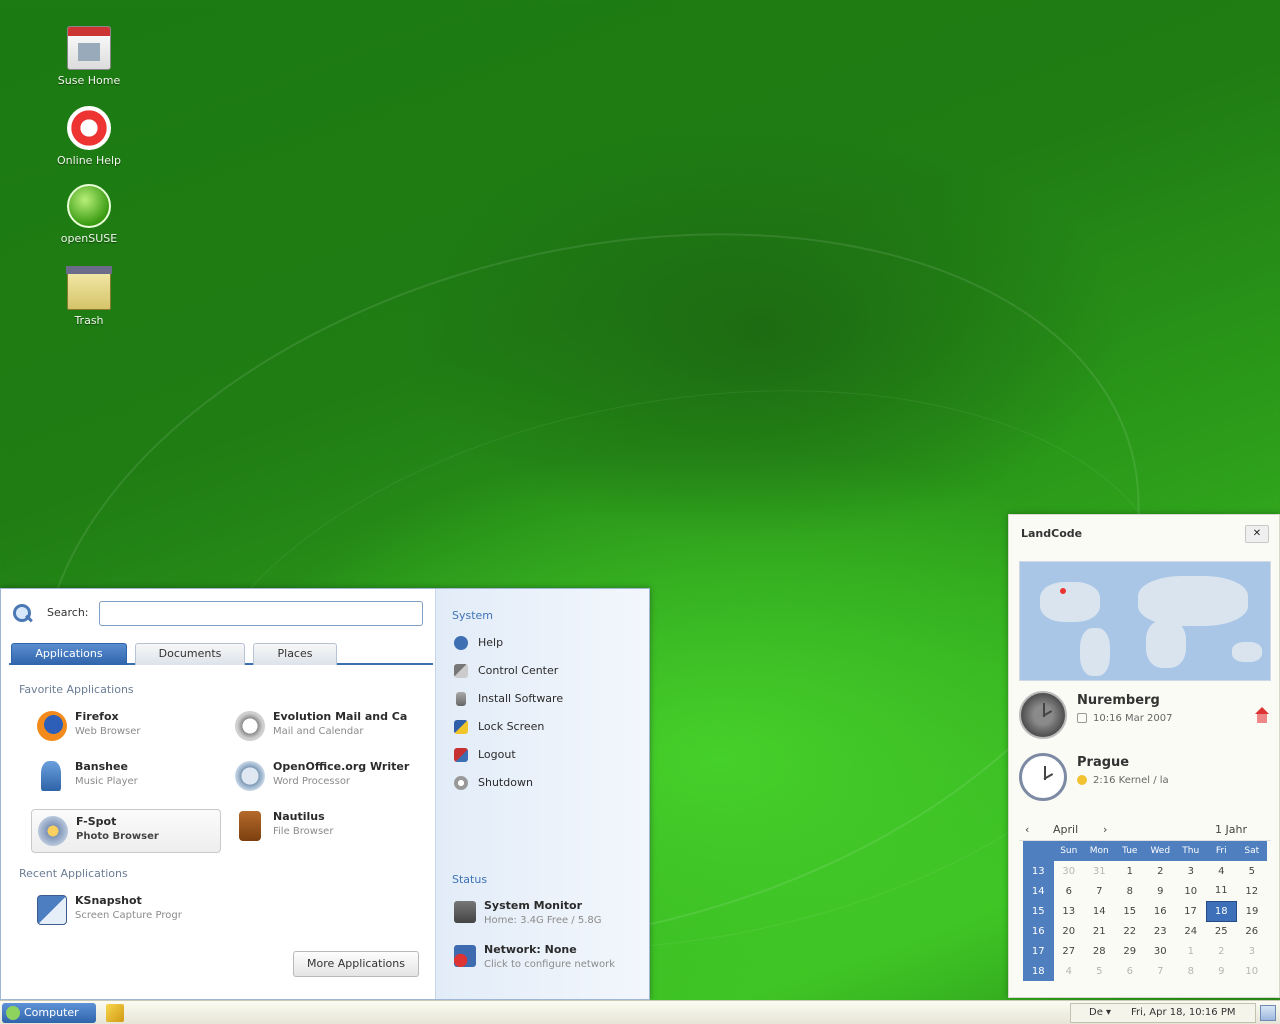 The width and height of the screenshot is (1280, 1024). I want to click on calendar-day: 19, so click(1252, 911).